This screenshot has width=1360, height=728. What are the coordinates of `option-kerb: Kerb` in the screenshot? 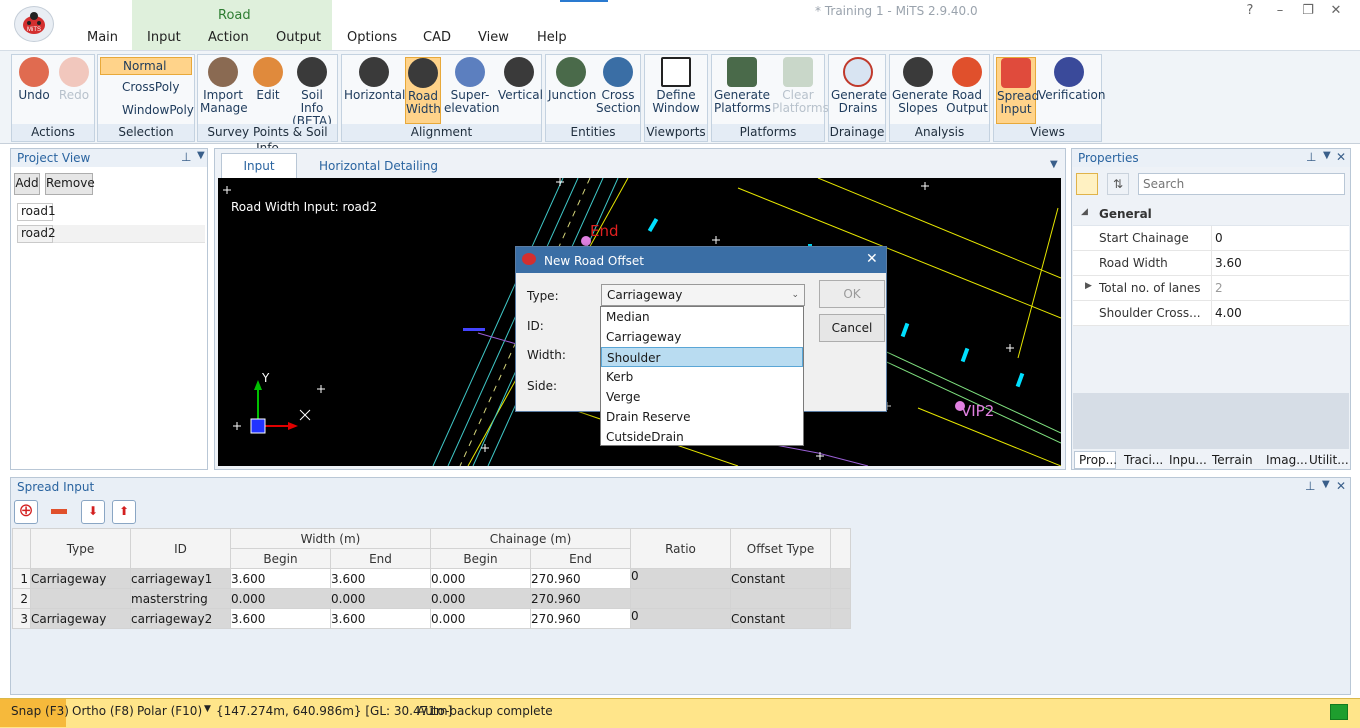 It's located at (702, 377).